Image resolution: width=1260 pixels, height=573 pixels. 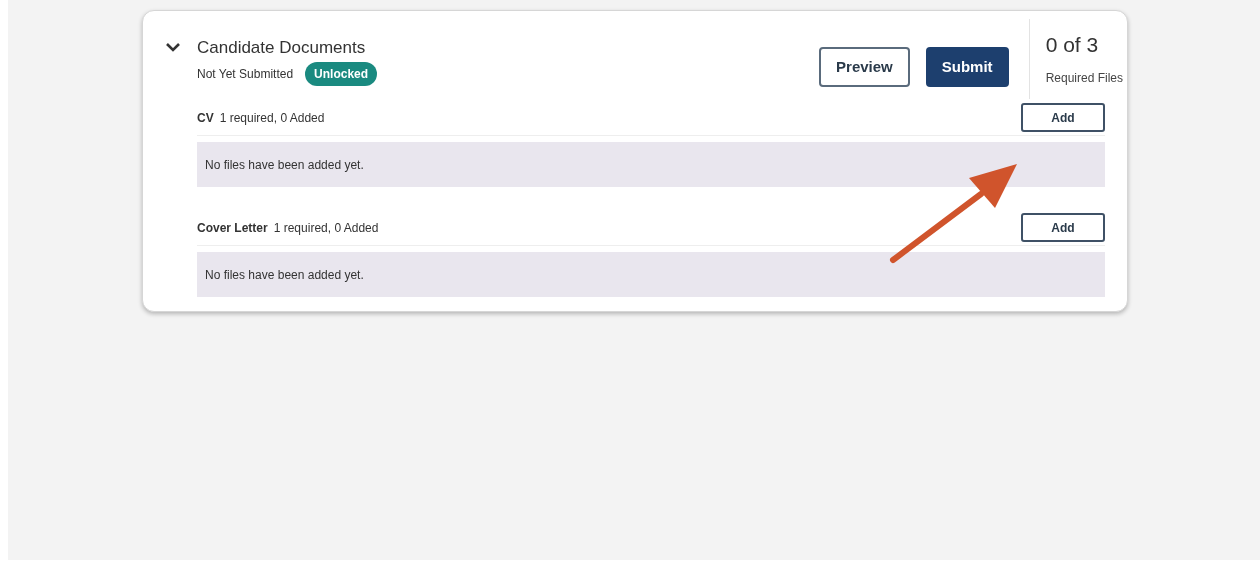 What do you see at coordinates (232, 228) in the screenshot?
I see `document-name: Cover Letter` at bounding box center [232, 228].